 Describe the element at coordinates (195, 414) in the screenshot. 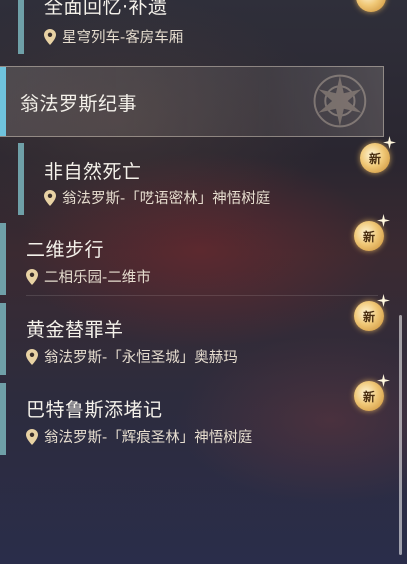

I see `quest-item-bartrus: 巴特鲁斯添堵记 翁法罗斯-「辉痕圣林」神悟树庭 新` at that location.